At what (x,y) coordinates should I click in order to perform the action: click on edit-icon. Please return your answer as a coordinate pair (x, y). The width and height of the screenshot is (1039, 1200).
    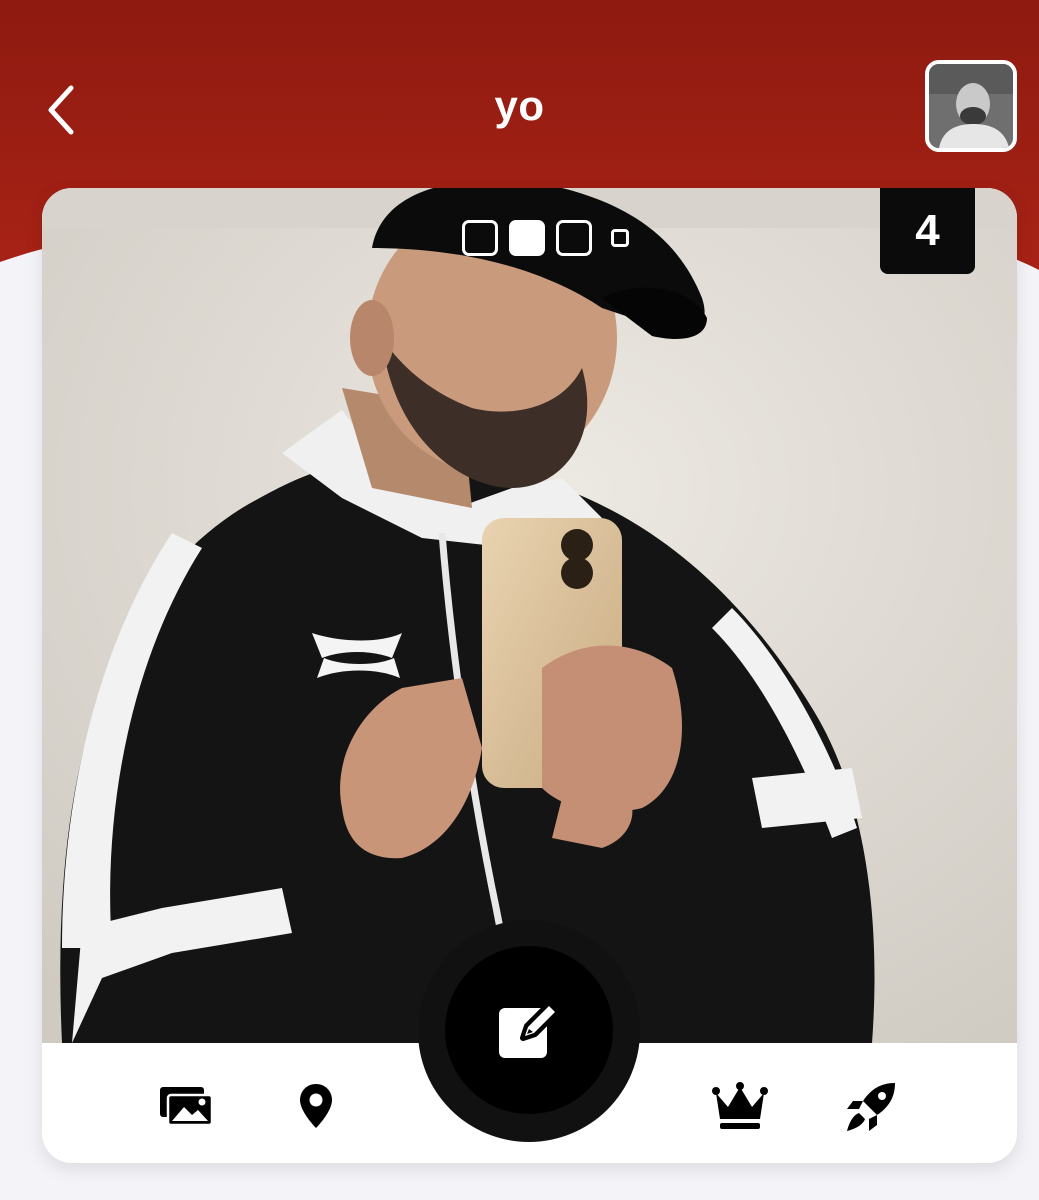
    Looking at the image, I should click on (529, 1029).